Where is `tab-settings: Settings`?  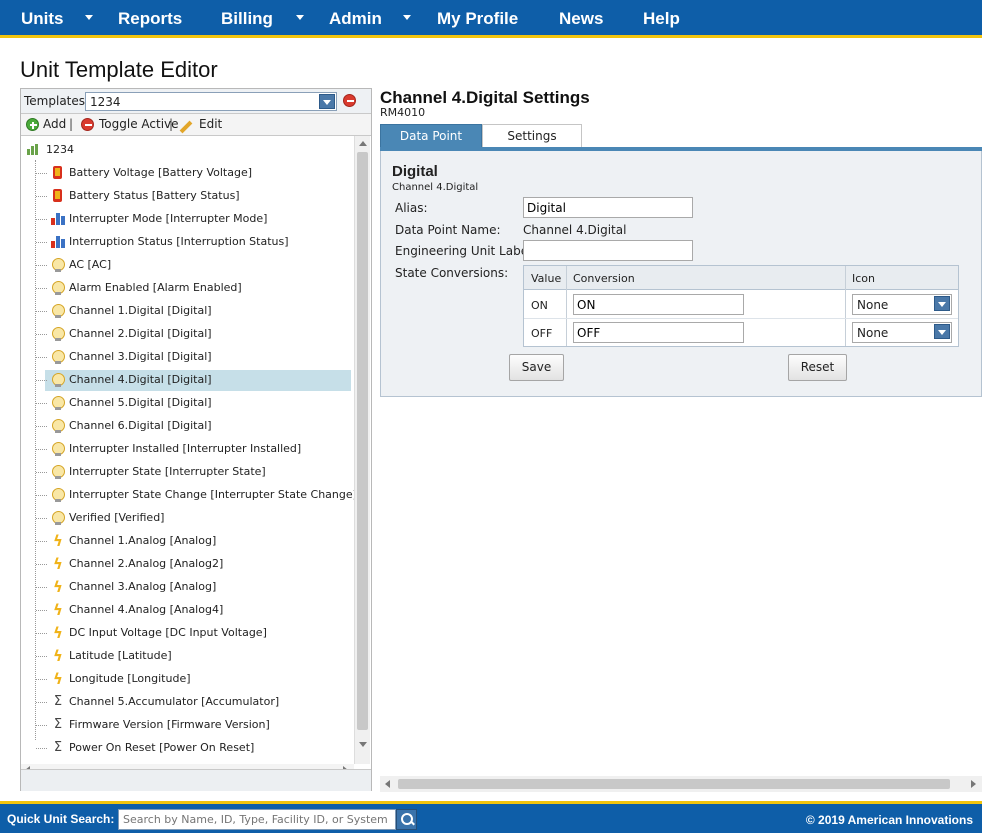
tab-settings: Settings is located at coordinates (532, 136).